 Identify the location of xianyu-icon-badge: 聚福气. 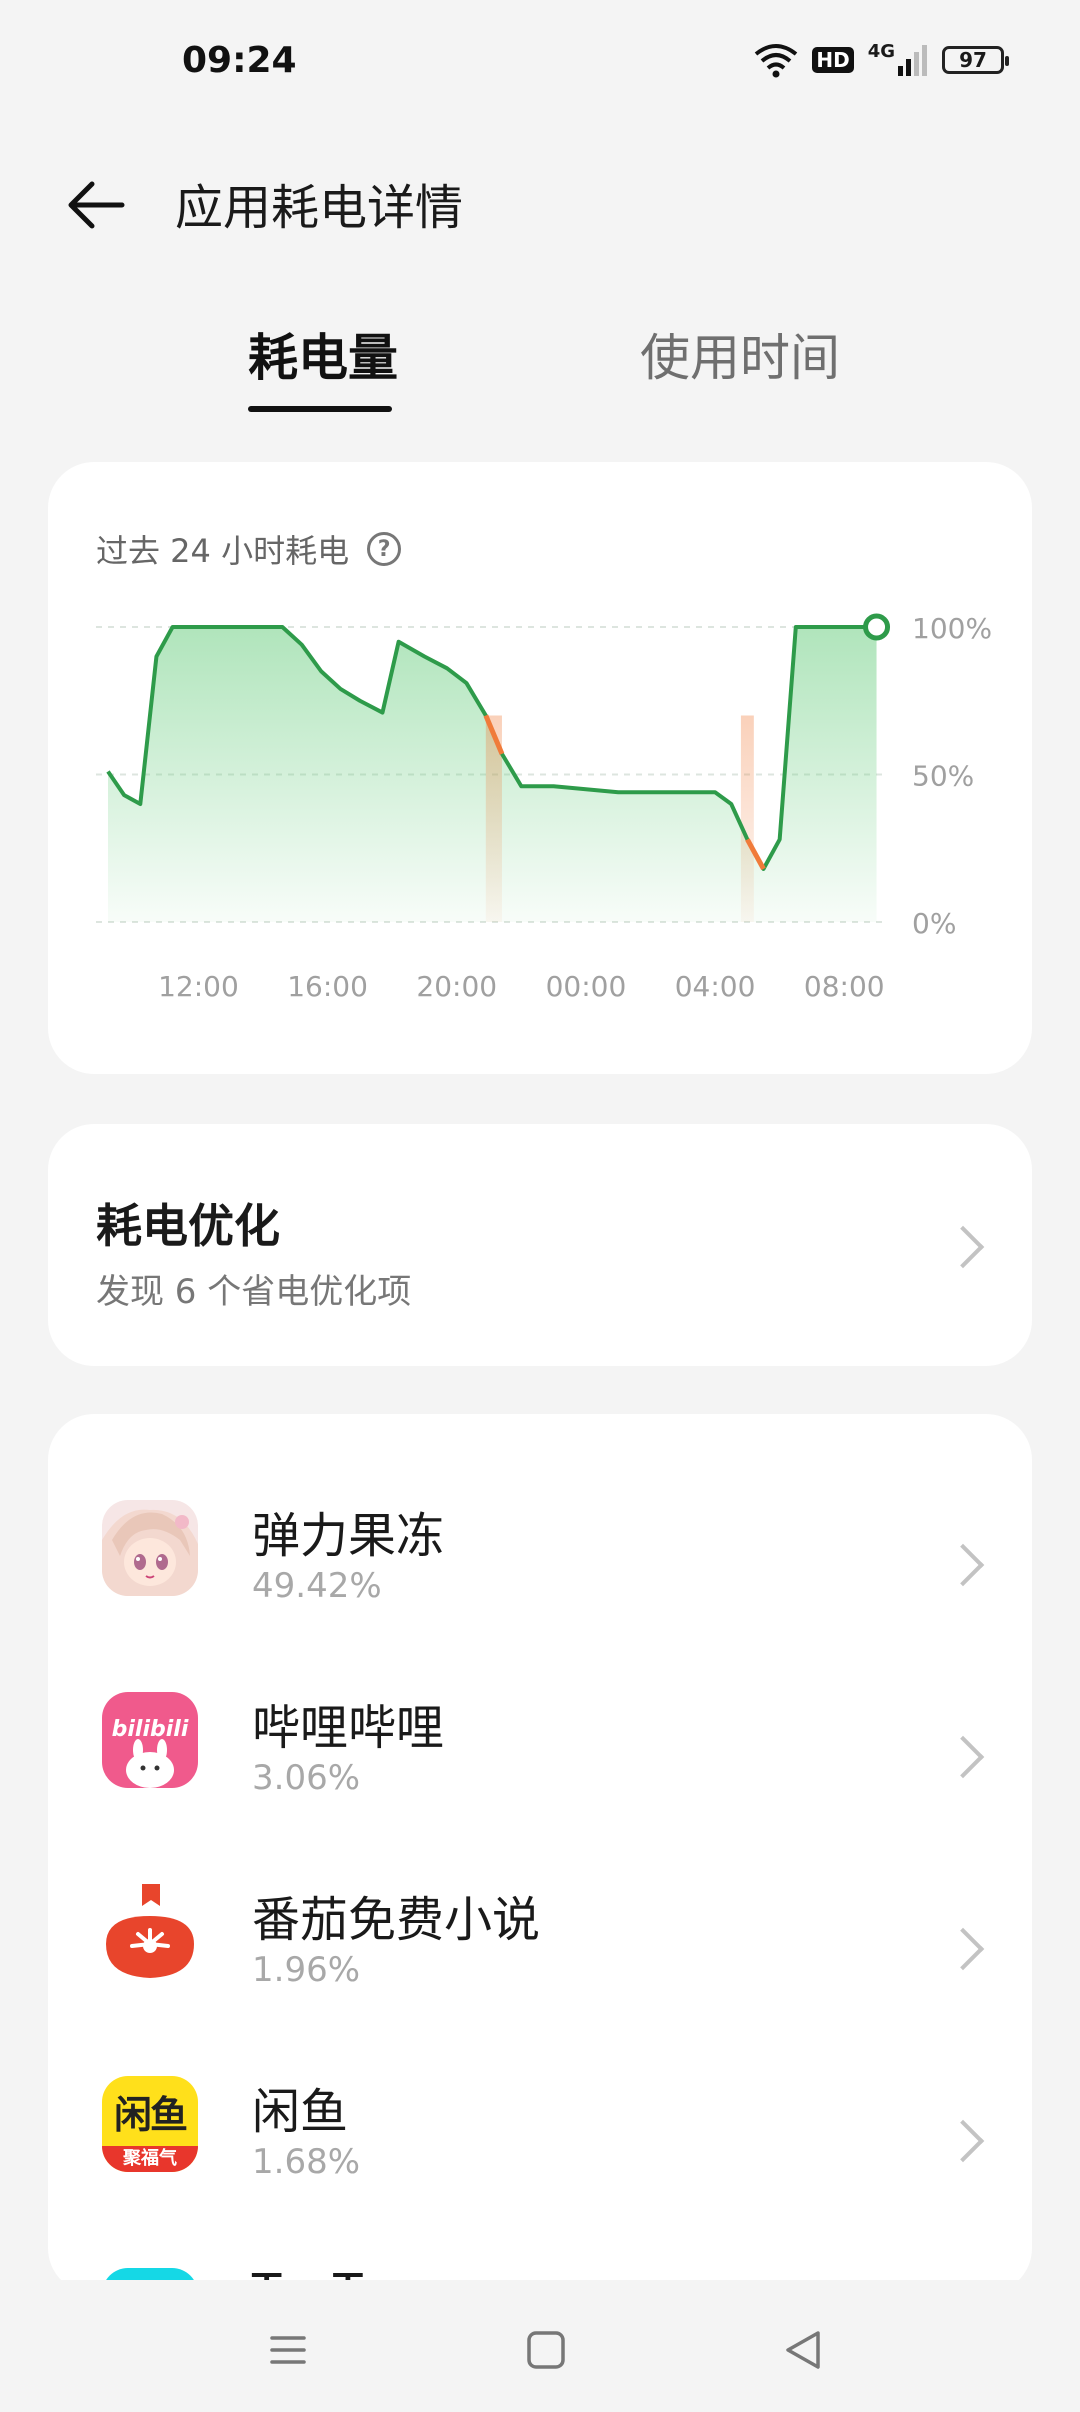
(150, 2159).